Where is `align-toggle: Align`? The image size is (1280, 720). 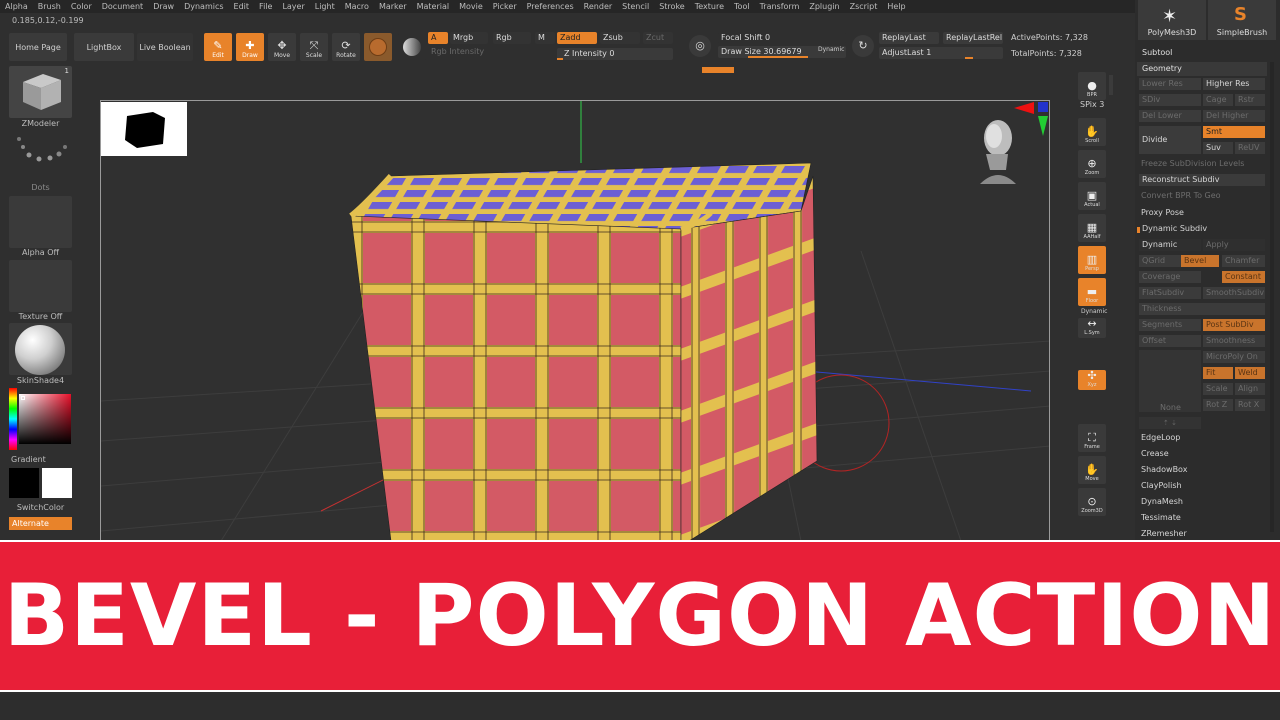 align-toggle: Align is located at coordinates (1250, 389).